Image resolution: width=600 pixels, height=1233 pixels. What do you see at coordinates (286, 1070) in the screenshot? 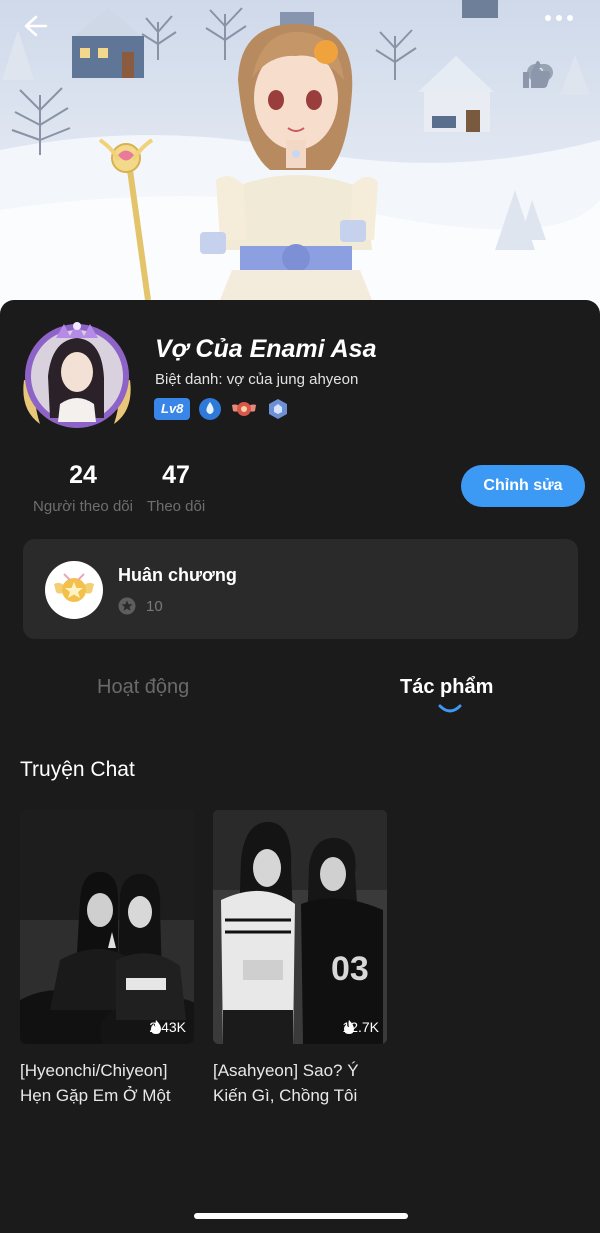
I see `work-title-line: [Asahyeon] Sao? Ý` at bounding box center [286, 1070].